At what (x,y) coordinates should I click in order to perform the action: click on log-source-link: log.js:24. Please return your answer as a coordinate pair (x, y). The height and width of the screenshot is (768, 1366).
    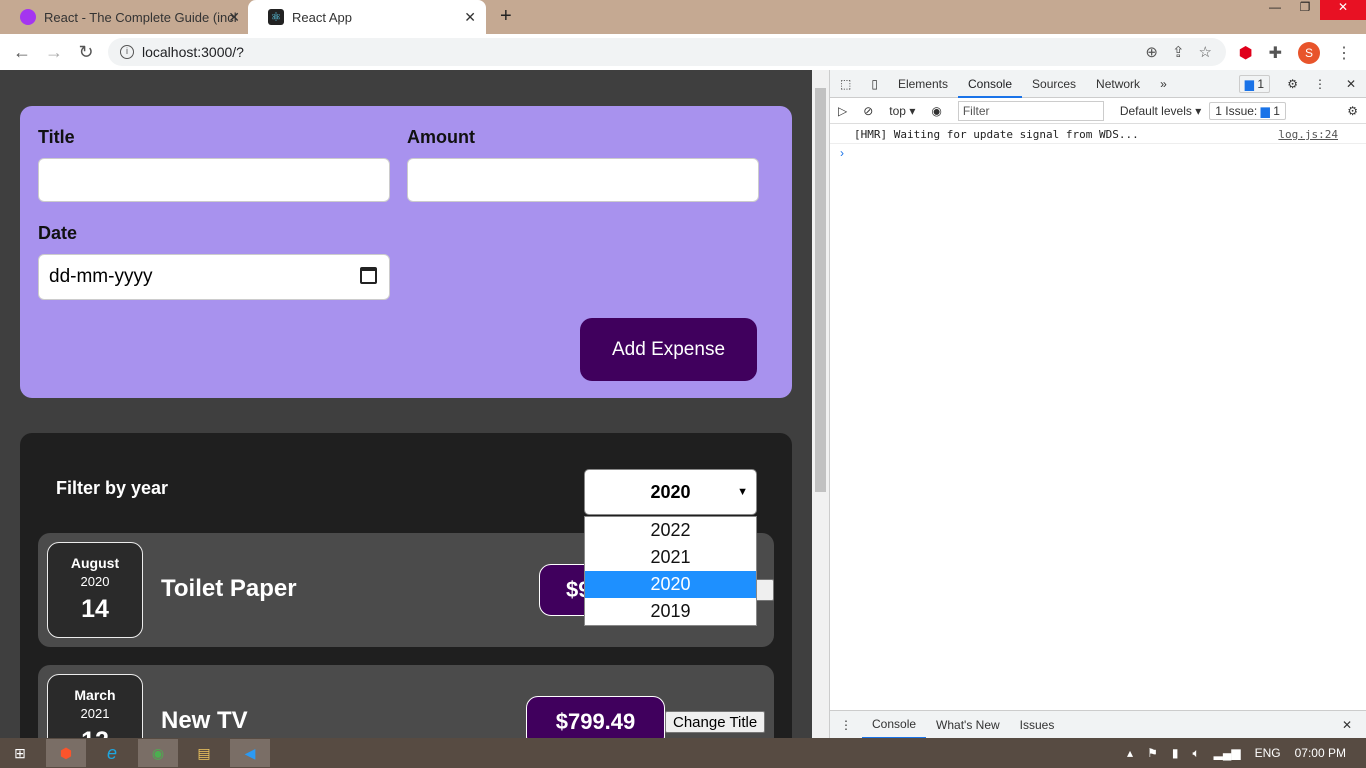
    Looking at the image, I should click on (1308, 134).